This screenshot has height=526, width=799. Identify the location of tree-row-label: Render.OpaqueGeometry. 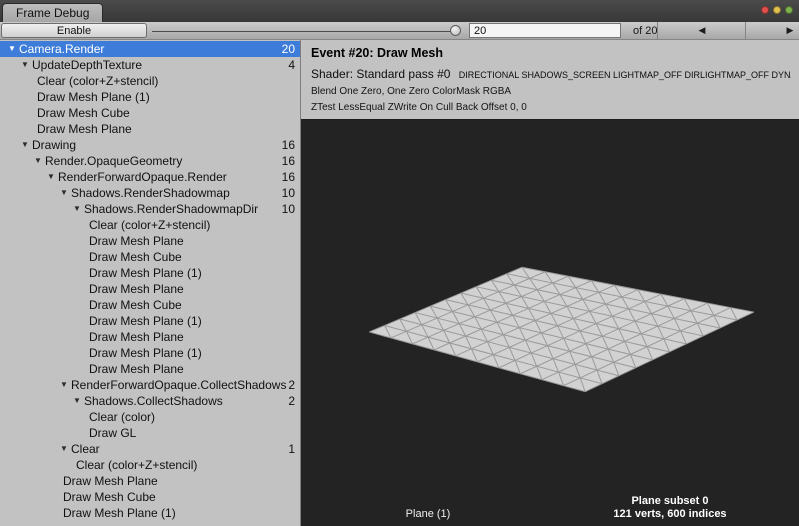
(114, 161).